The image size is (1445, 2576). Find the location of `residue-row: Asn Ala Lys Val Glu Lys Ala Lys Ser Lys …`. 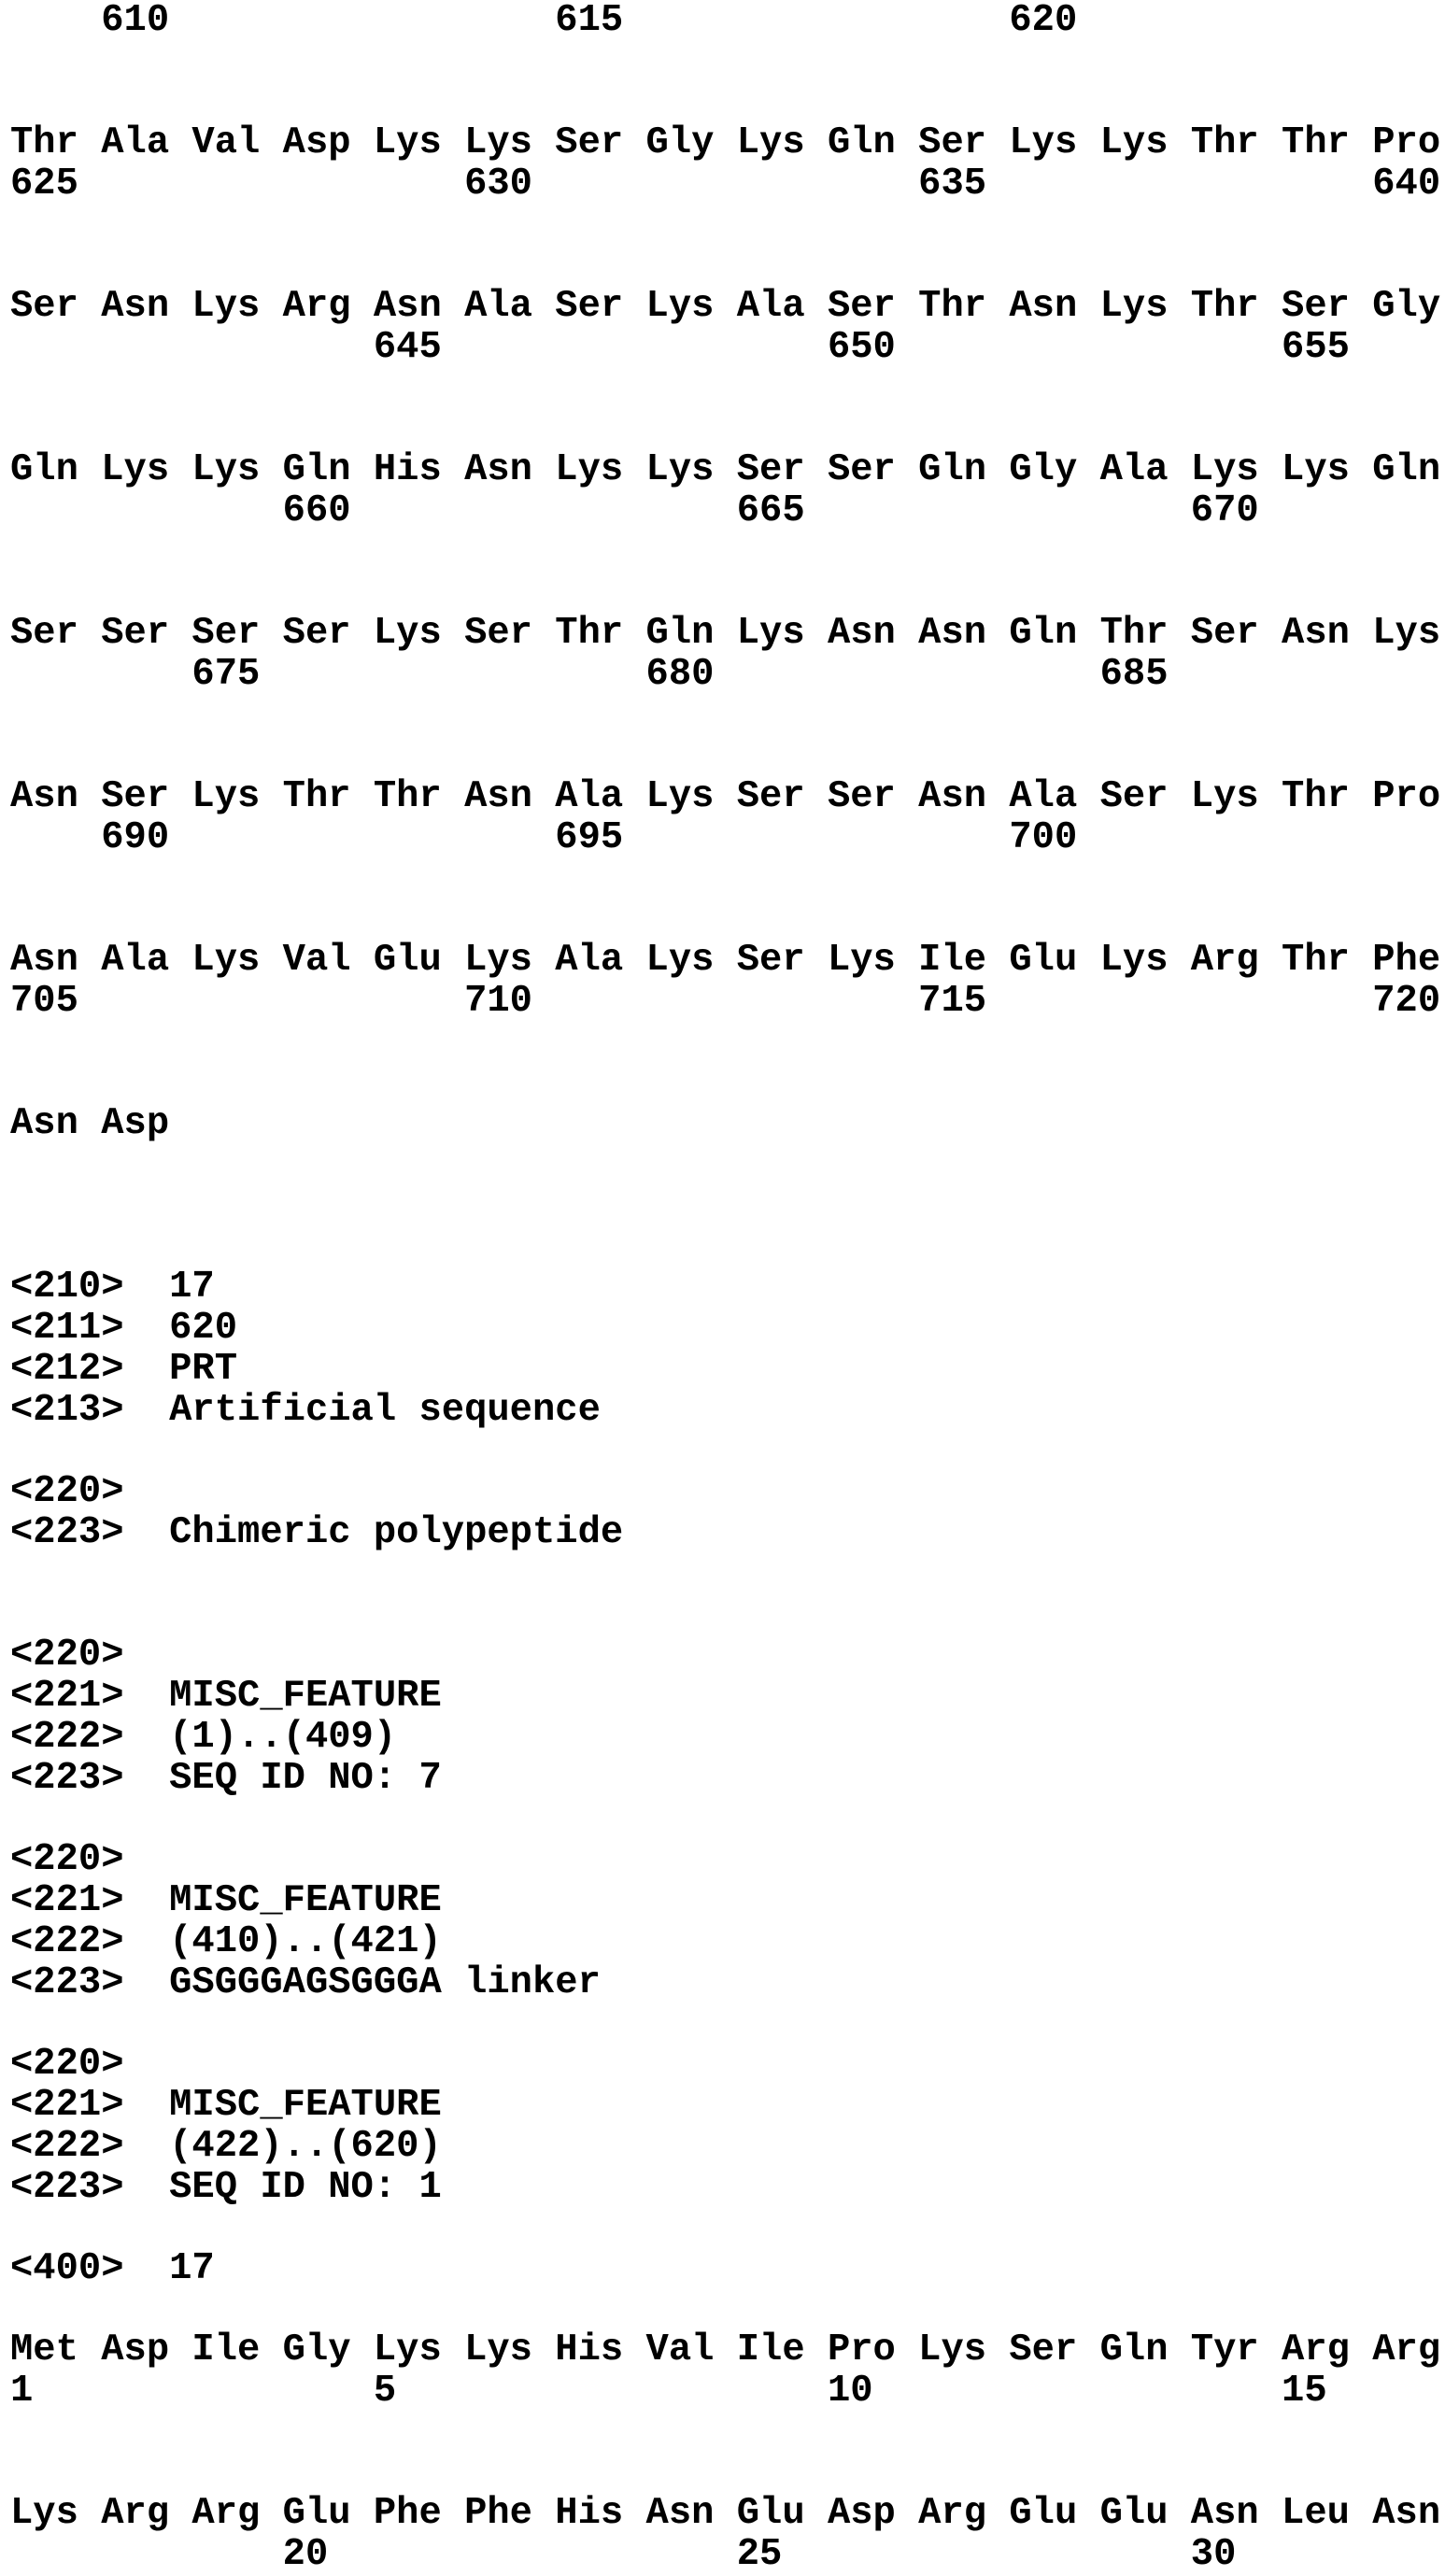

residue-row: Asn Ala Lys Val Glu Lys Ala Lys Ser Lys … is located at coordinates (725, 960).